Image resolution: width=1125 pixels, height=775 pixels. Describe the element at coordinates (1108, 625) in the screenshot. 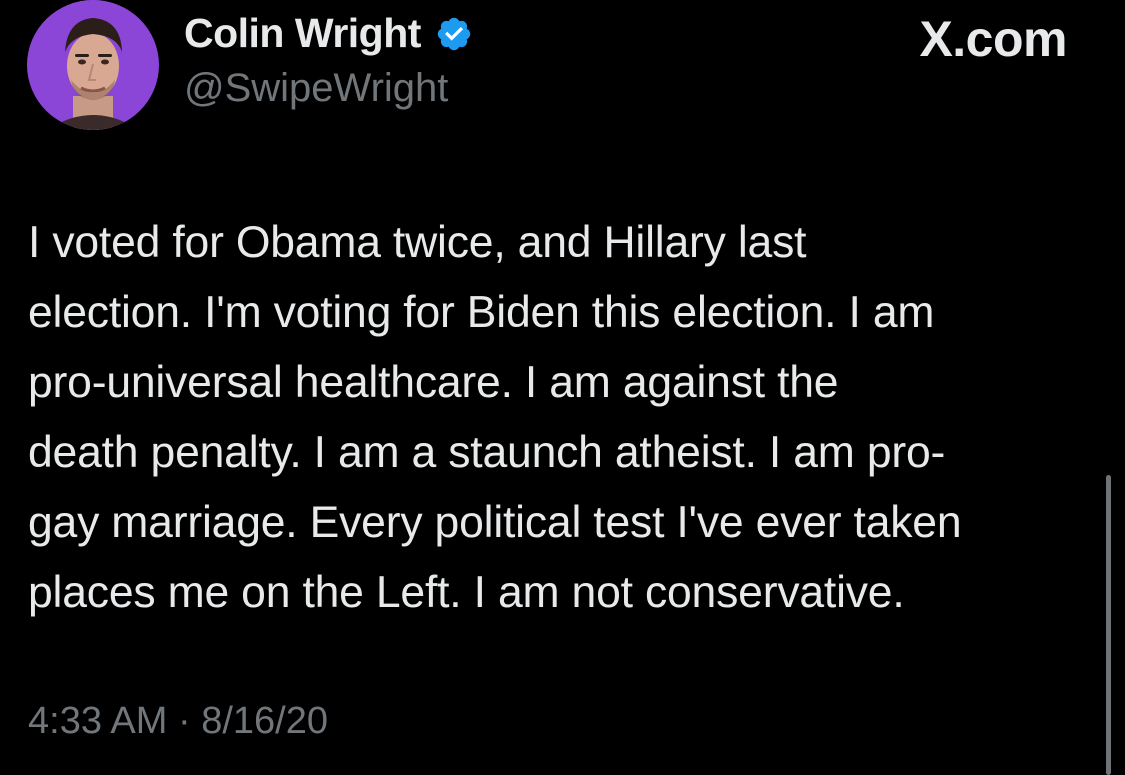

I see `scrollbar` at that location.